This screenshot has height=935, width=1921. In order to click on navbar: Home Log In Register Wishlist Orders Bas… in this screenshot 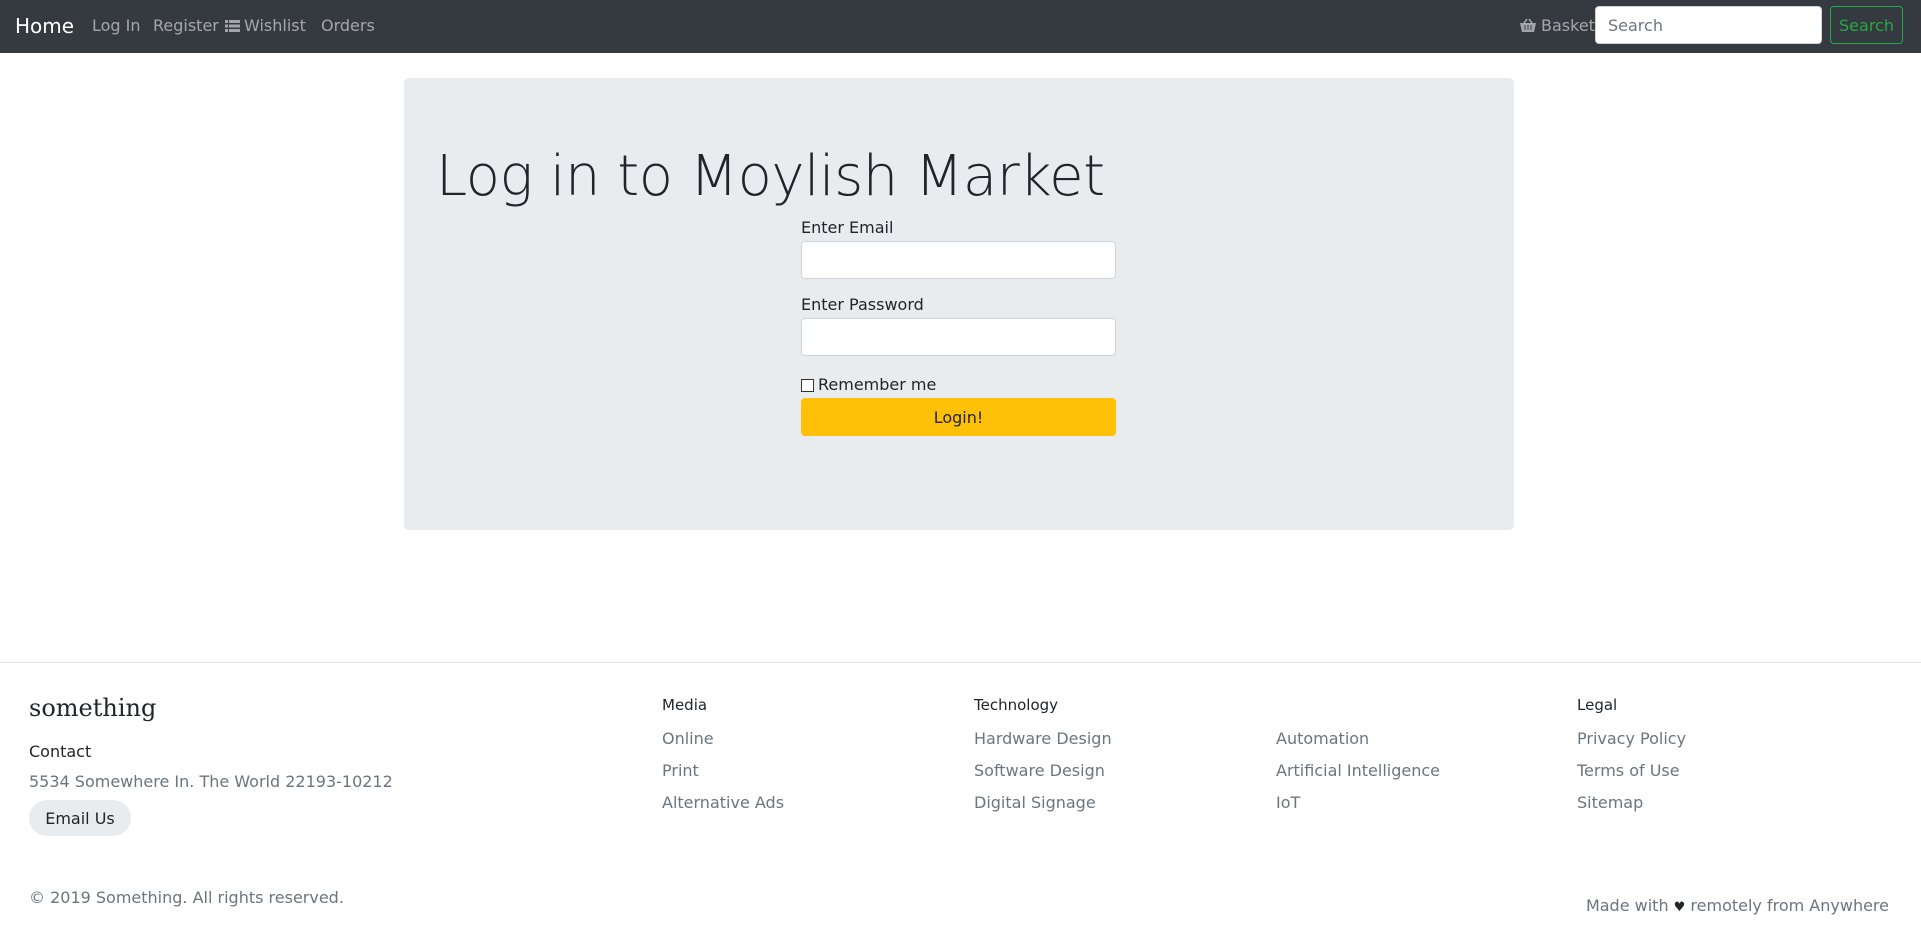, I will do `click(960, 26)`.